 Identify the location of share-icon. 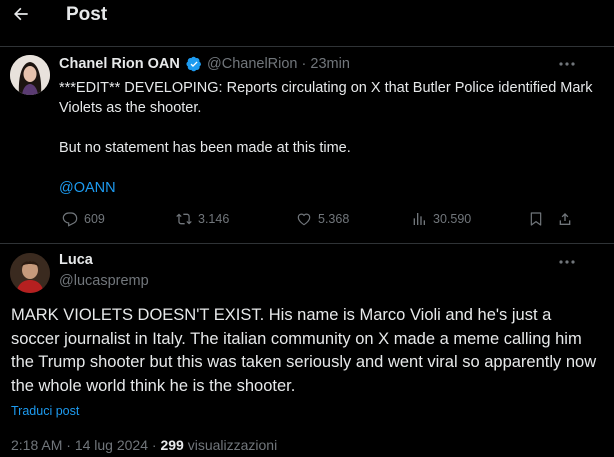
(565, 219).